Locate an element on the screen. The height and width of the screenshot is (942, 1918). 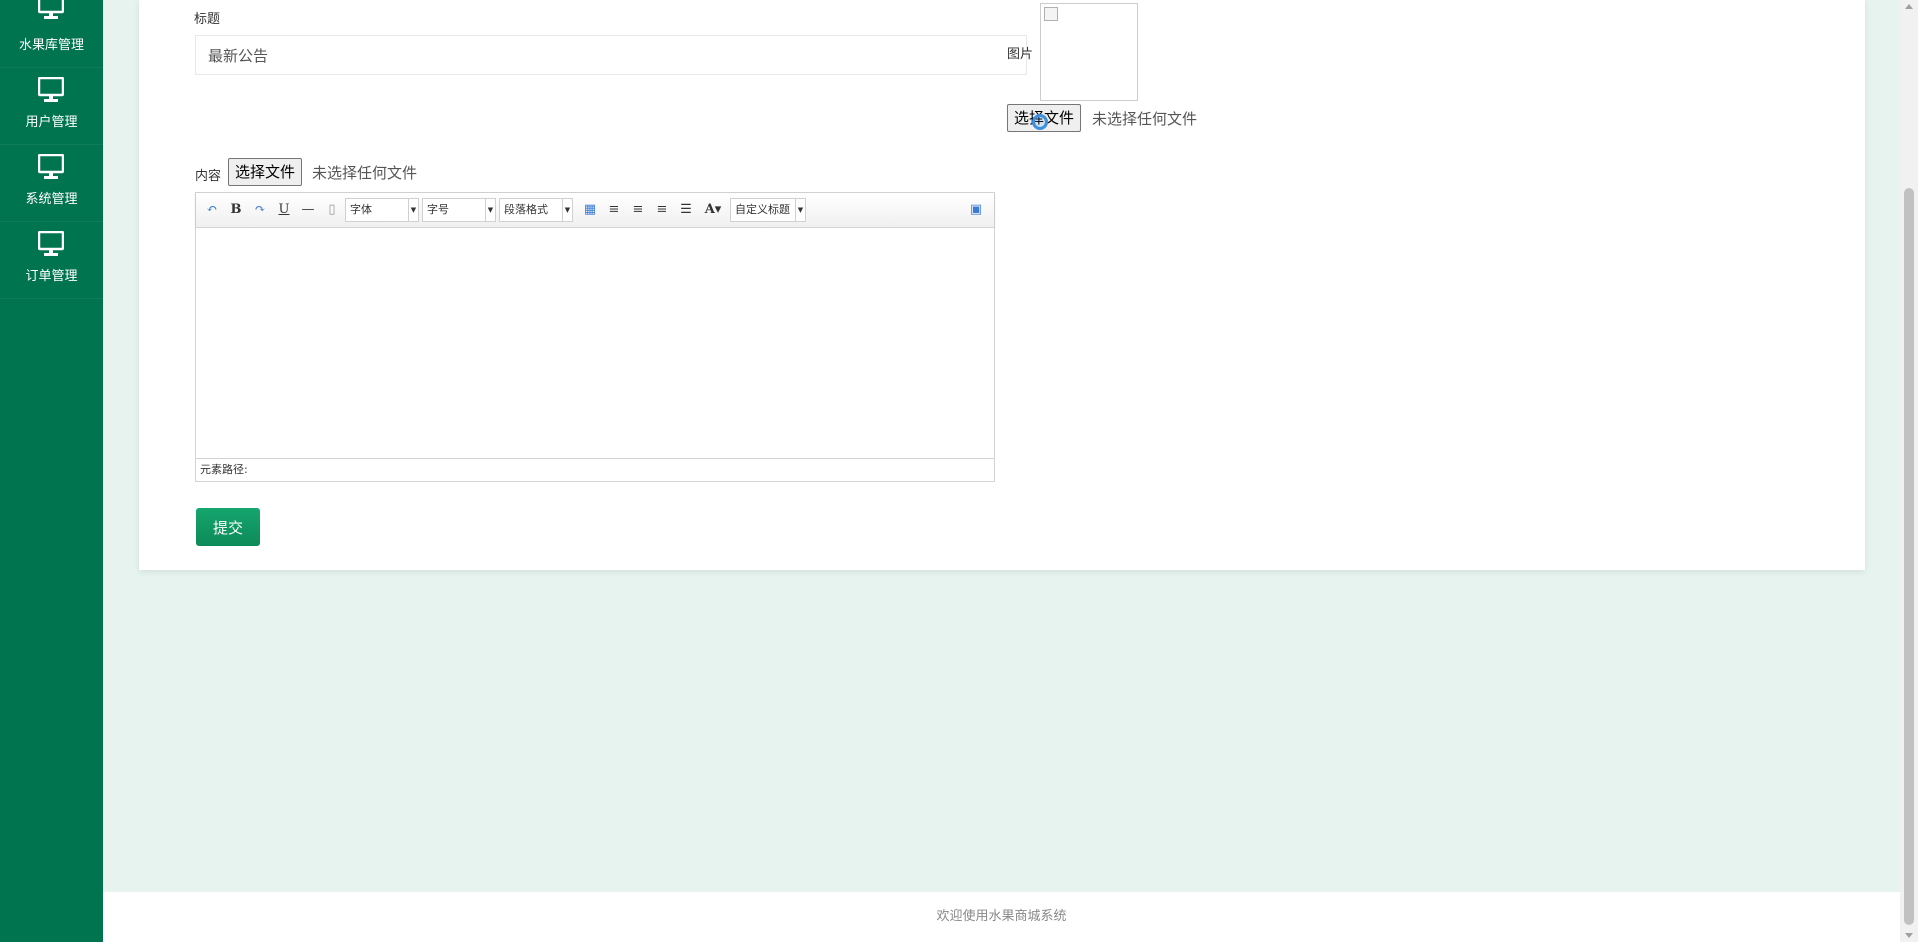
bold-icon: B is located at coordinates (236, 210).